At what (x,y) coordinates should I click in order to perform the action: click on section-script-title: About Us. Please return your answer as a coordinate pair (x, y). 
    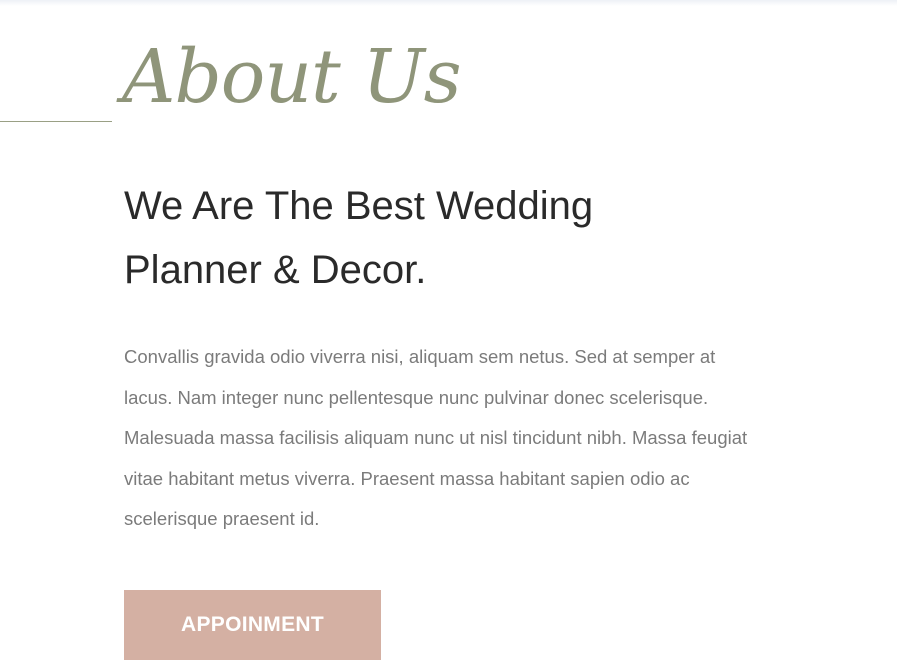
    Looking at the image, I should click on (292, 77).